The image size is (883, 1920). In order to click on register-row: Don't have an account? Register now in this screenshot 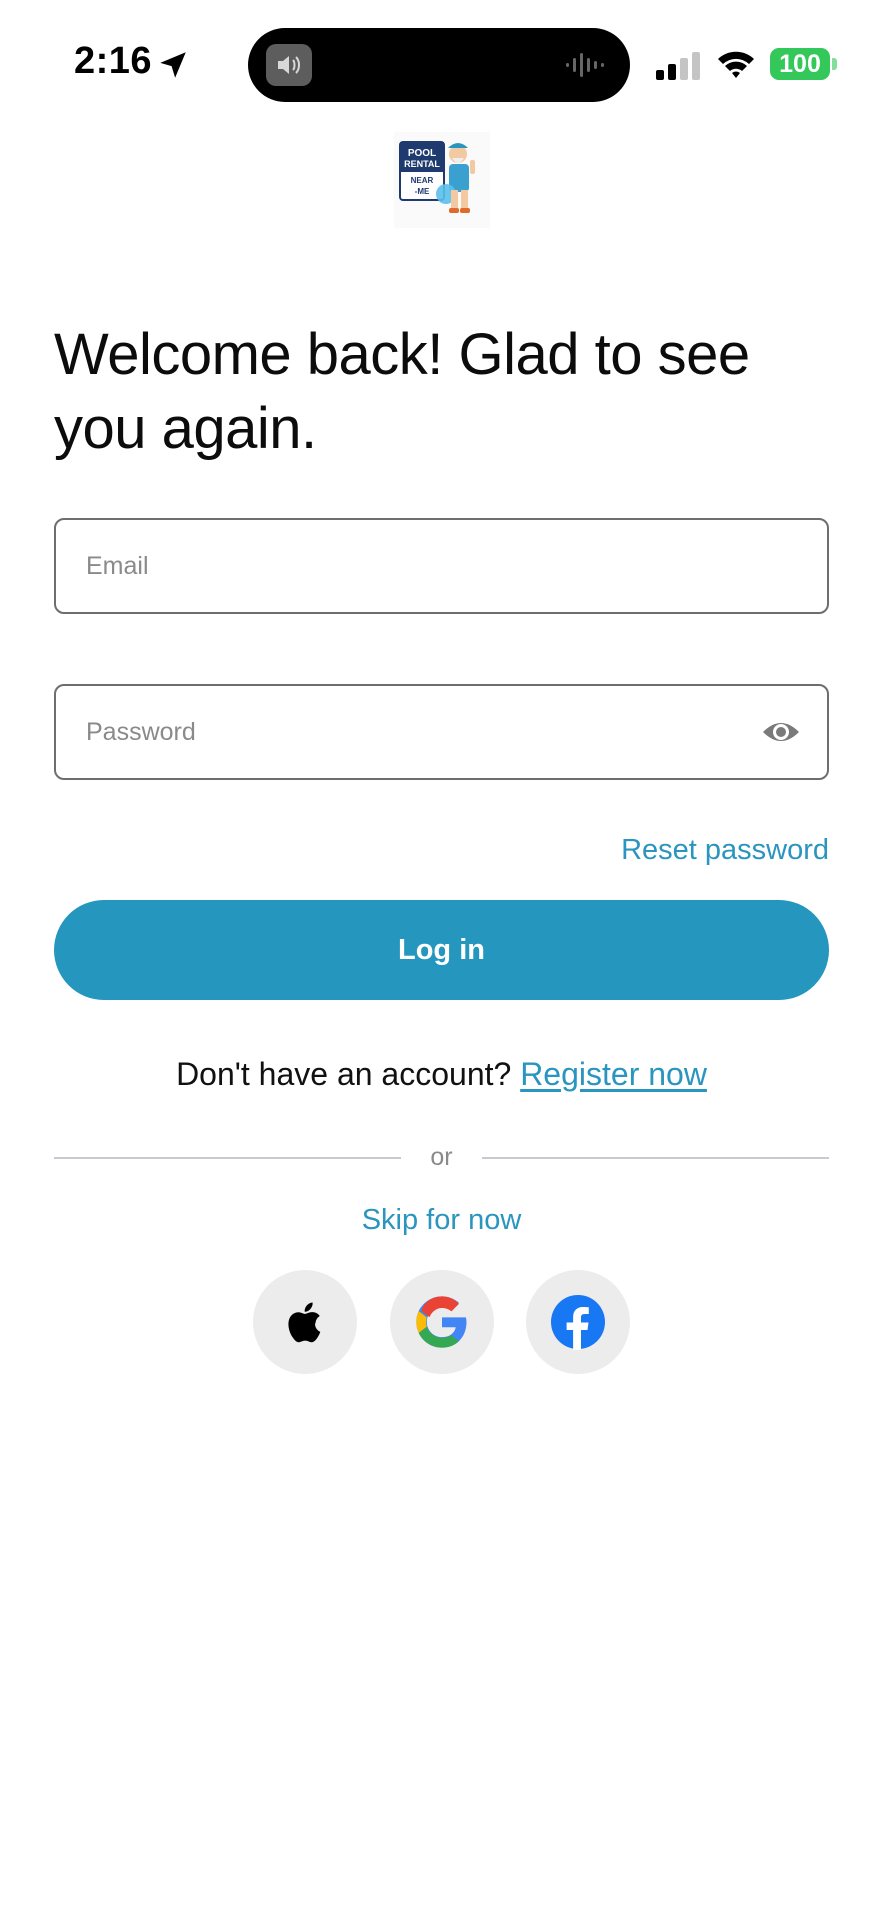, I will do `click(441, 1074)`.